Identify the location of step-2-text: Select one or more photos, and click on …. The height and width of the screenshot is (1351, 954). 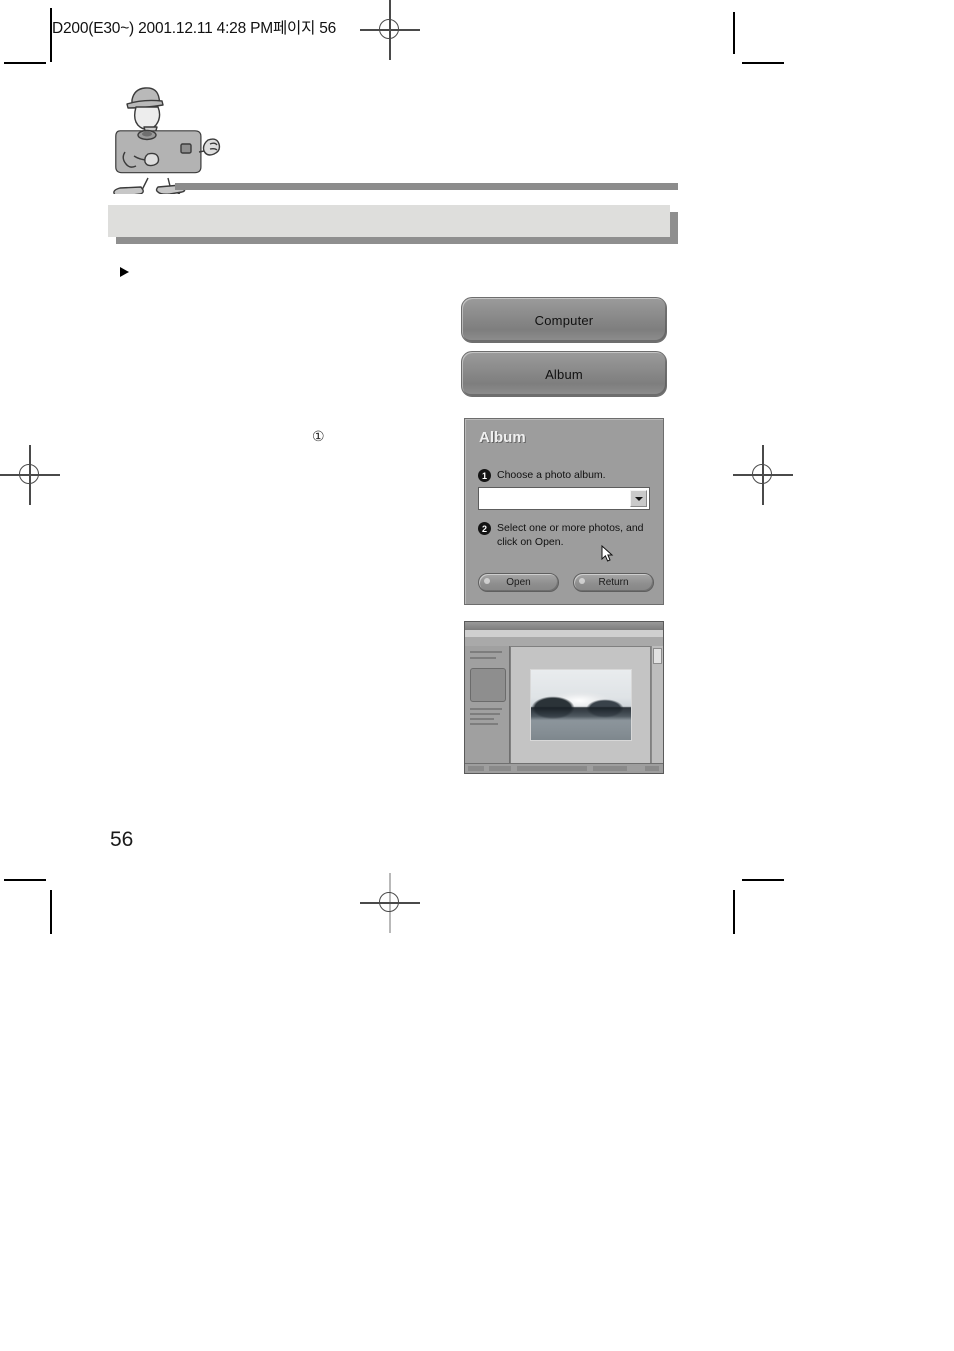
(570, 535).